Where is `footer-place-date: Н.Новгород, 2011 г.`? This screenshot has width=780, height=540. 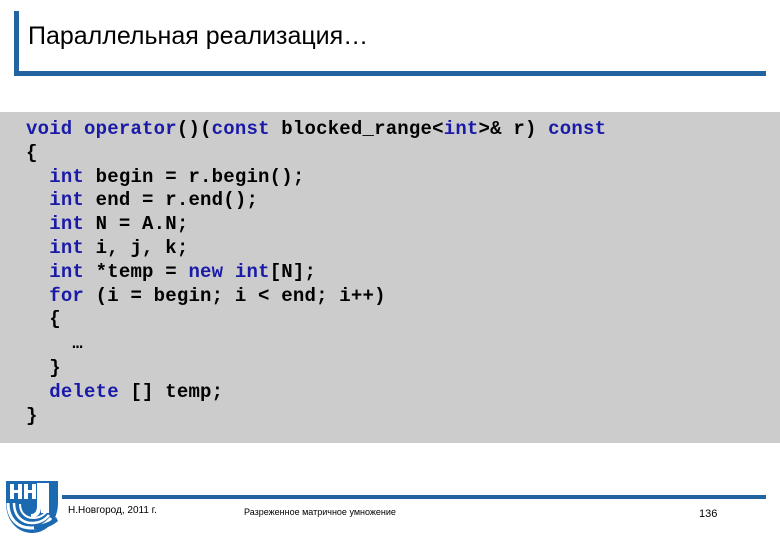 footer-place-date: Н.Новгород, 2011 г. is located at coordinates (112, 510).